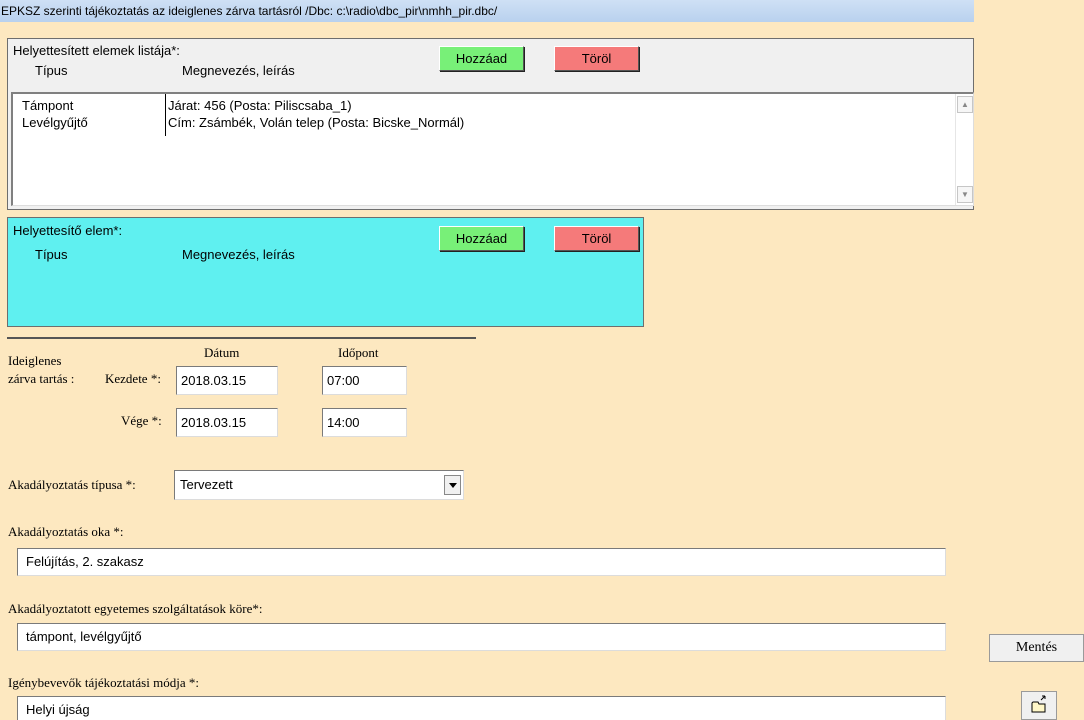 The width and height of the screenshot is (1084, 720). I want to click on time-column-header: Időpont, so click(358, 352).